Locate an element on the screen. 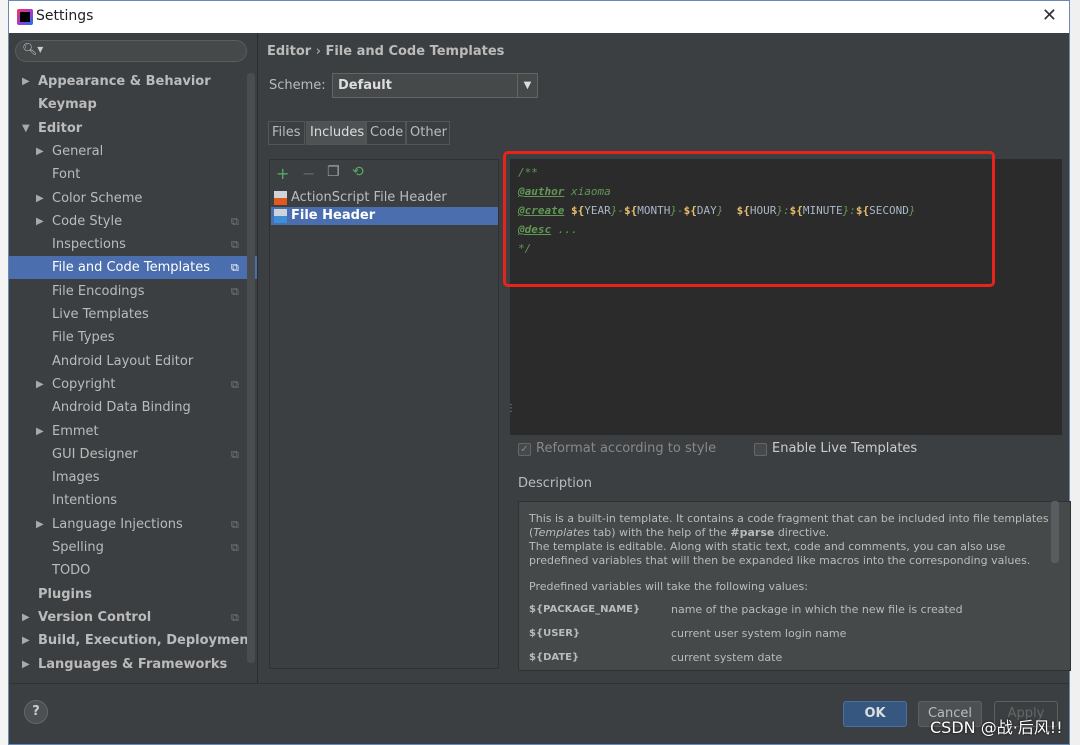  add-icon: + is located at coordinates (282, 173).